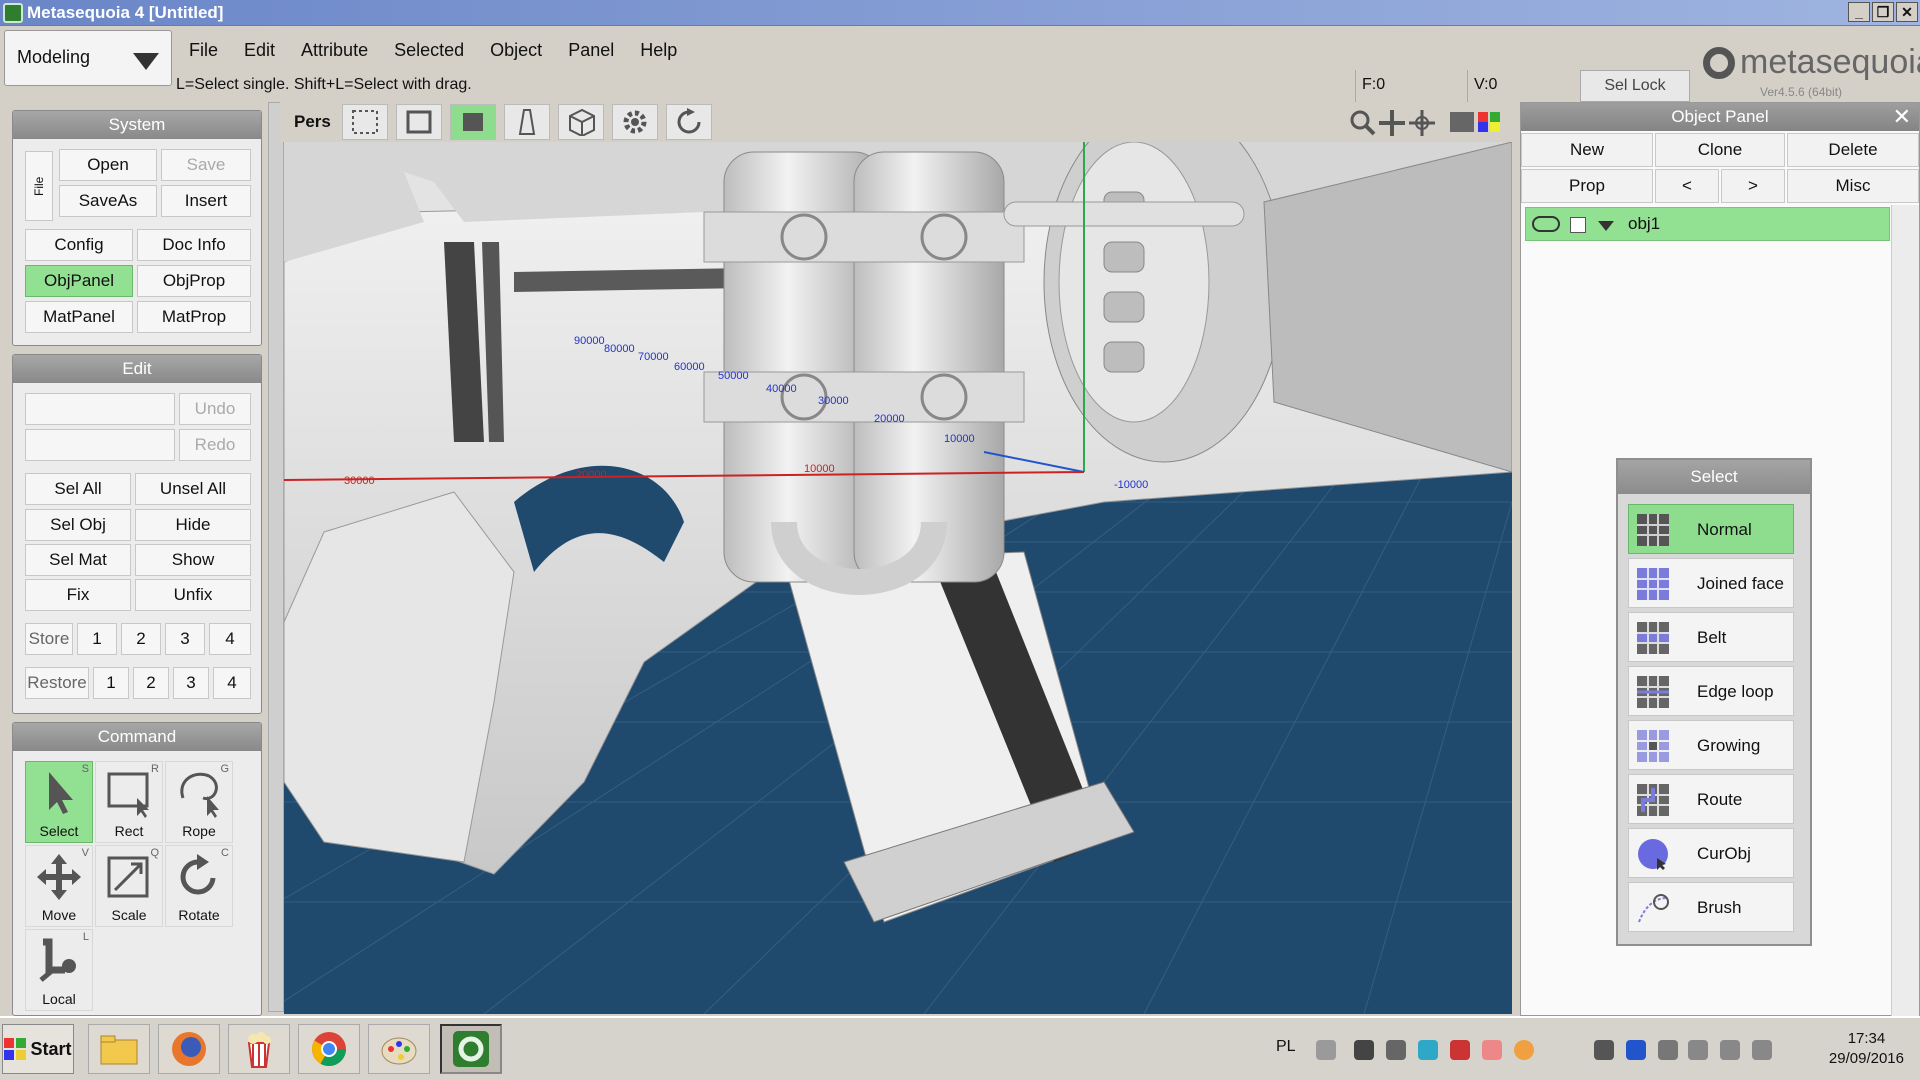  I want to click on zoom-icon, so click(1363, 123).